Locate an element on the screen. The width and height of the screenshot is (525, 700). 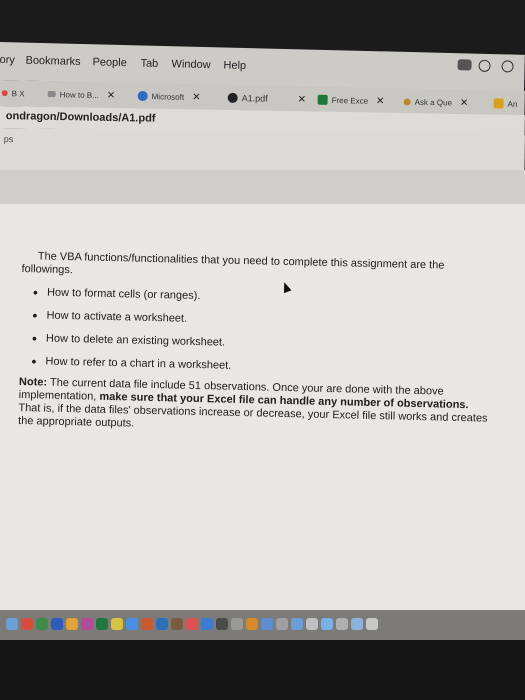
list-item: How to refer to a chart in a worksheet. is located at coordinates (267, 367).